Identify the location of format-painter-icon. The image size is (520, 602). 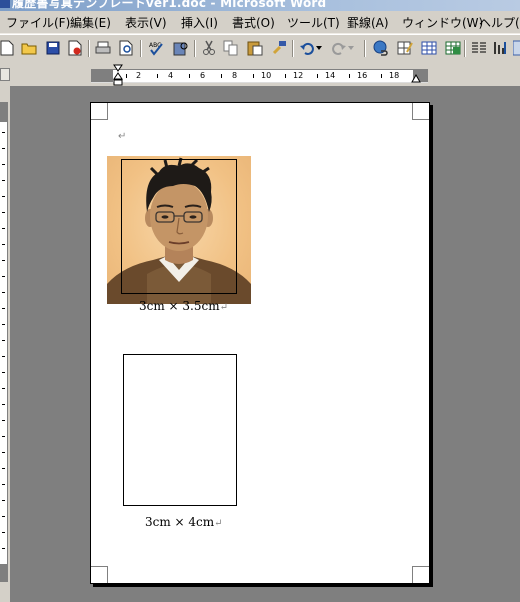
(279, 48).